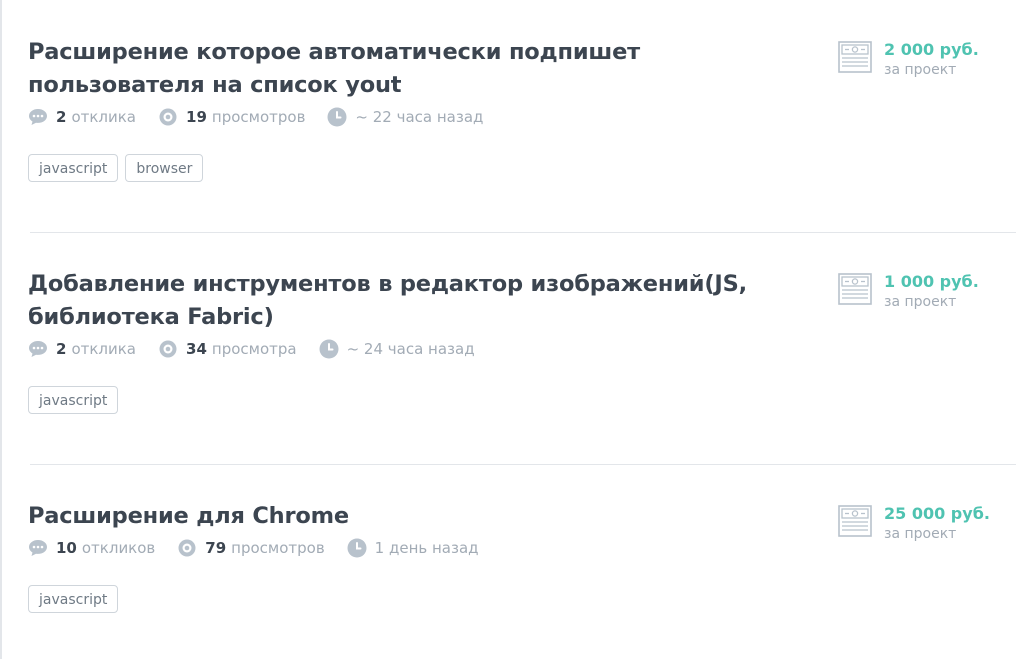 Image resolution: width=1024 pixels, height=659 pixels. Describe the element at coordinates (164, 168) in the screenshot. I see `tag-browser: browser` at that location.